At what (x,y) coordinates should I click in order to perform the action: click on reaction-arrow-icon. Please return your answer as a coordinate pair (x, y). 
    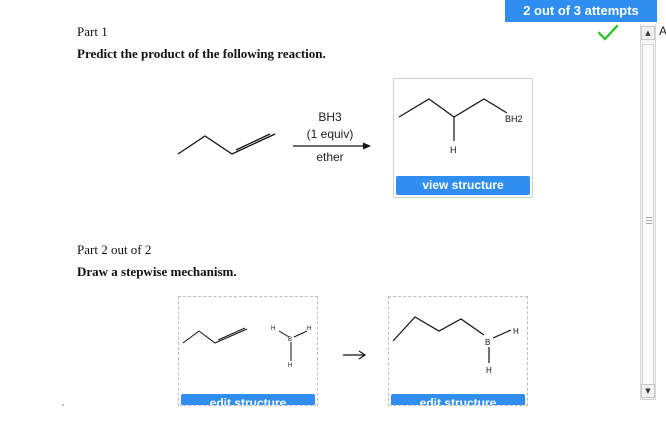
    Looking at the image, I should click on (355, 355).